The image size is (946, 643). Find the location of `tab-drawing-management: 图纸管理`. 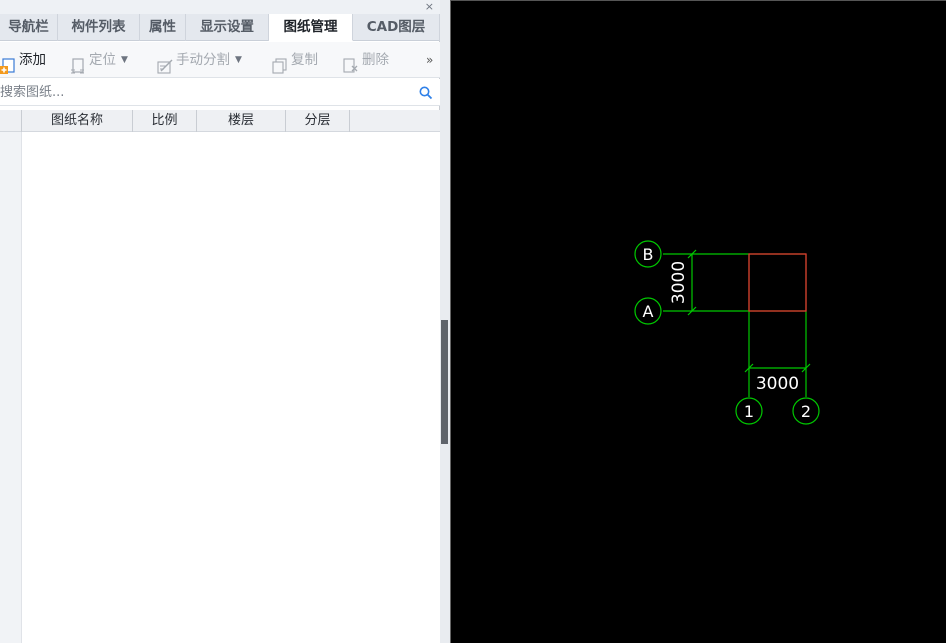

tab-drawing-management: 图纸管理 is located at coordinates (311, 27).